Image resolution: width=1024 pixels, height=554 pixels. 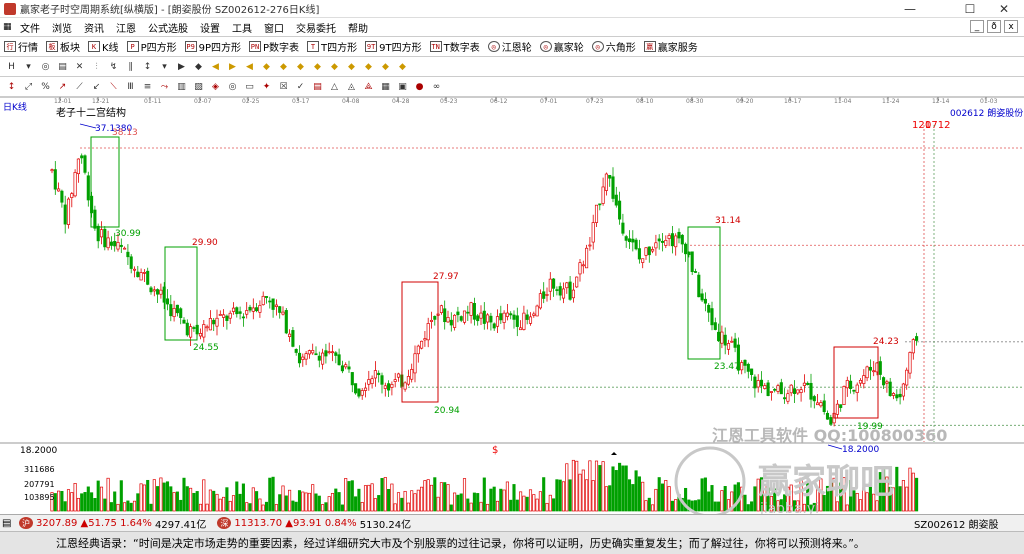 What do you see at coordinates (977, 26) in the screenshot?
I see `mdi-minimize-button: _` at bounding box center [977, 26].